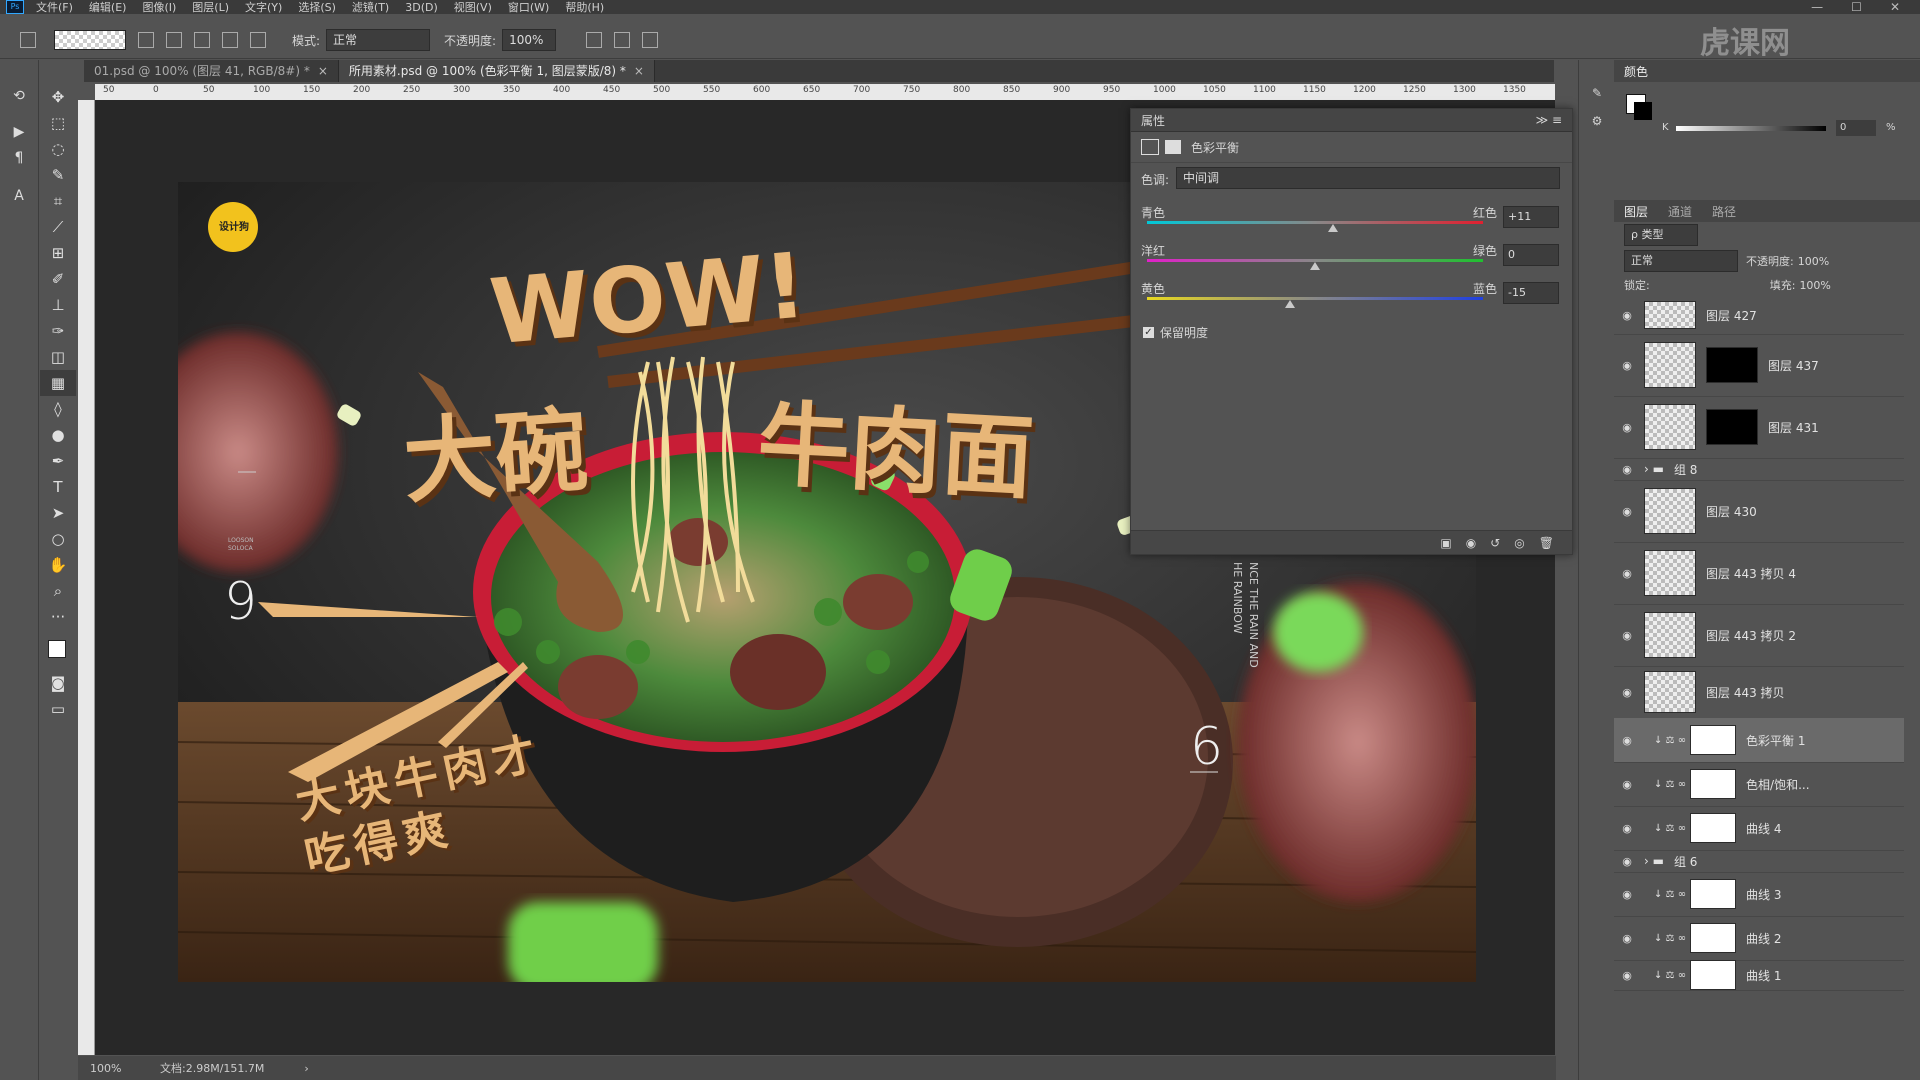  Describe the element at coordinates (1759, 975) in the screenshot. I see `layer-row: ◉ ↓ ⚖ ∞ 曲线 1` at that location.